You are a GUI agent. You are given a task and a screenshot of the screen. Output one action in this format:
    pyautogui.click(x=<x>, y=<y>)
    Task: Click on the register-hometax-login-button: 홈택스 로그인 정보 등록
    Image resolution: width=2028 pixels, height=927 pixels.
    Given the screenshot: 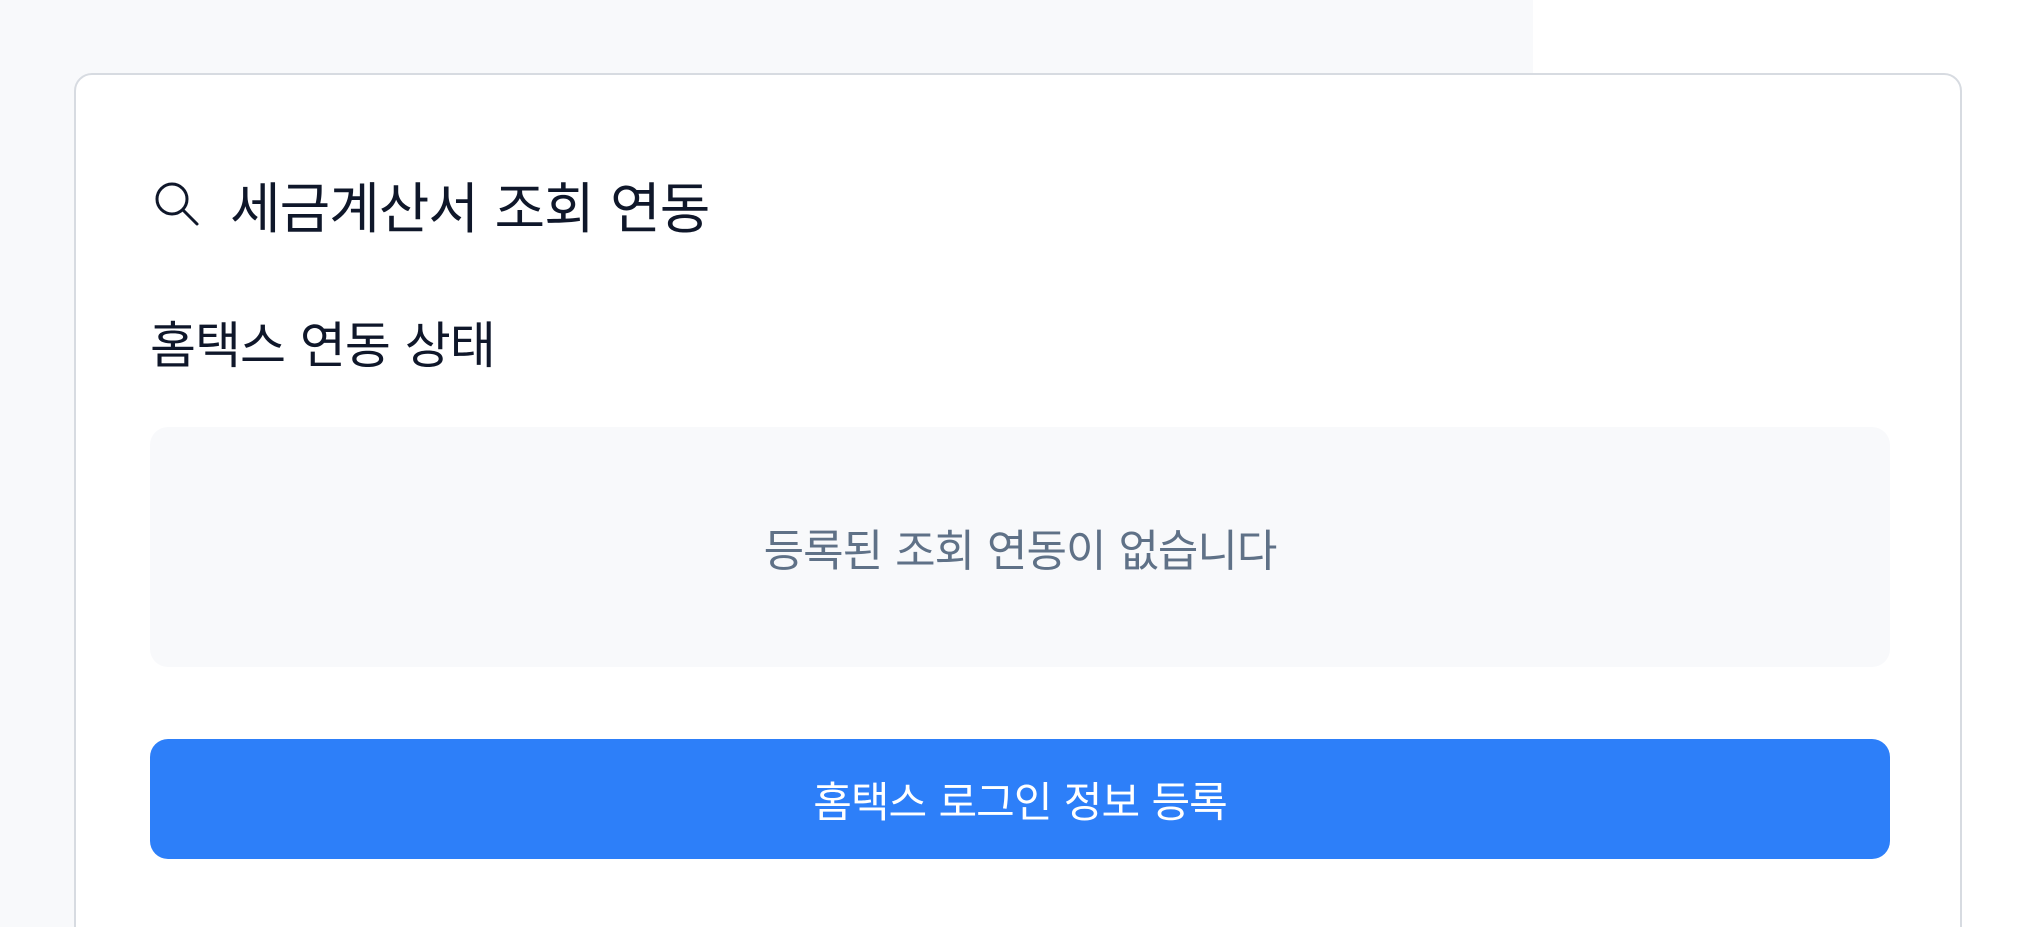 What is the action you would take?
    pyautogui.click(x=1020, y=799)
    